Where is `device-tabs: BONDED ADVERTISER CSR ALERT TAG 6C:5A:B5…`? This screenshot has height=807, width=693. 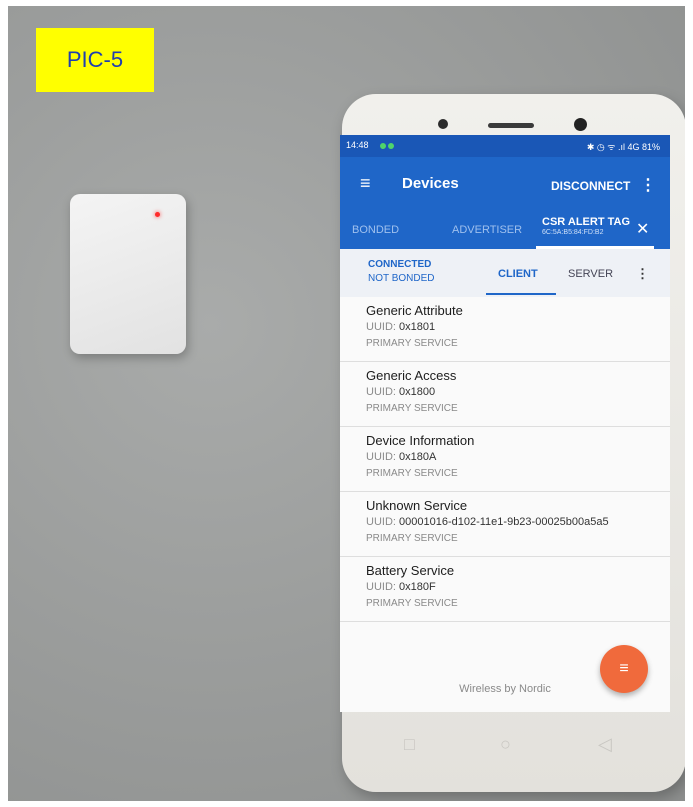 device-tabs: BONDED ADVERTISER CSR ALERT TAG 6C:5A:B5… is located at coordinates (505, 228).